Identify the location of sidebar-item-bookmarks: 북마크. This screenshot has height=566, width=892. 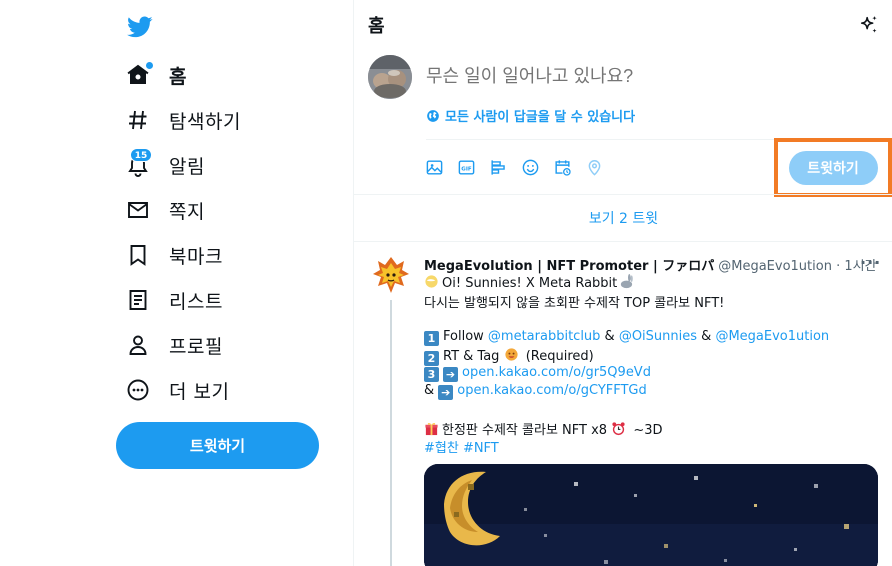
(174, 255).